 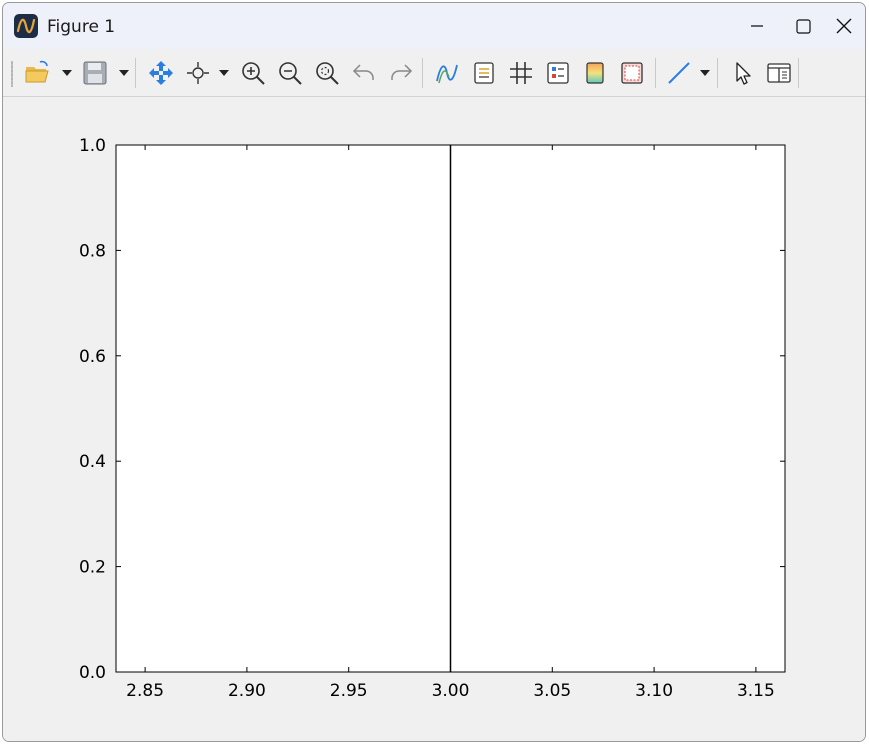 I want to click on legend-icon, so click(x=484, y=73).